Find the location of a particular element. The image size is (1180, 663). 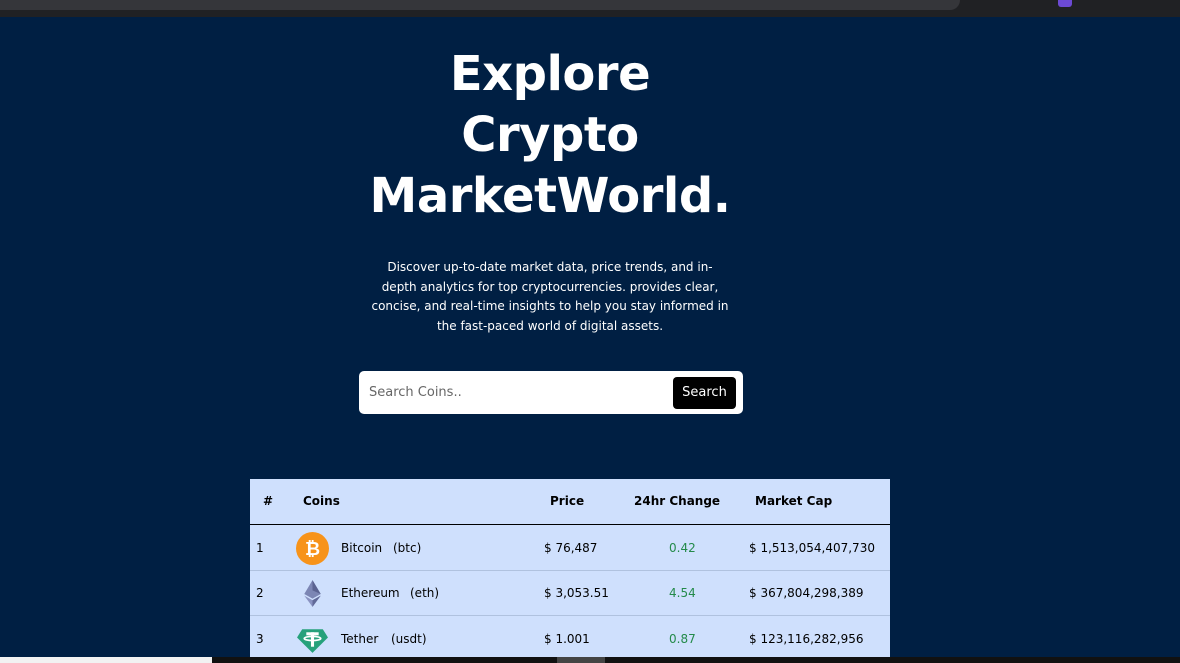

coin-name: Ethereum is located at coordinates (370, 593).